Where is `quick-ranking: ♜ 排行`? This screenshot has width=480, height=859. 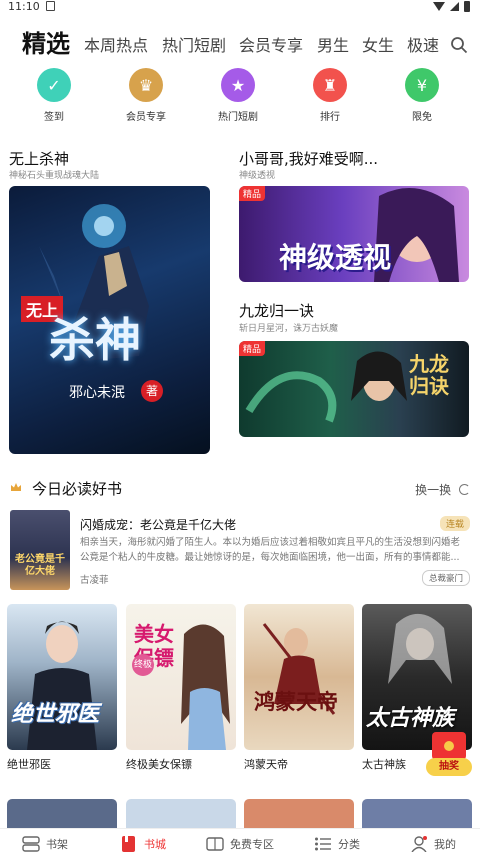
quick-ranking: ♜ 排行 is located at coordinates (330, 96).